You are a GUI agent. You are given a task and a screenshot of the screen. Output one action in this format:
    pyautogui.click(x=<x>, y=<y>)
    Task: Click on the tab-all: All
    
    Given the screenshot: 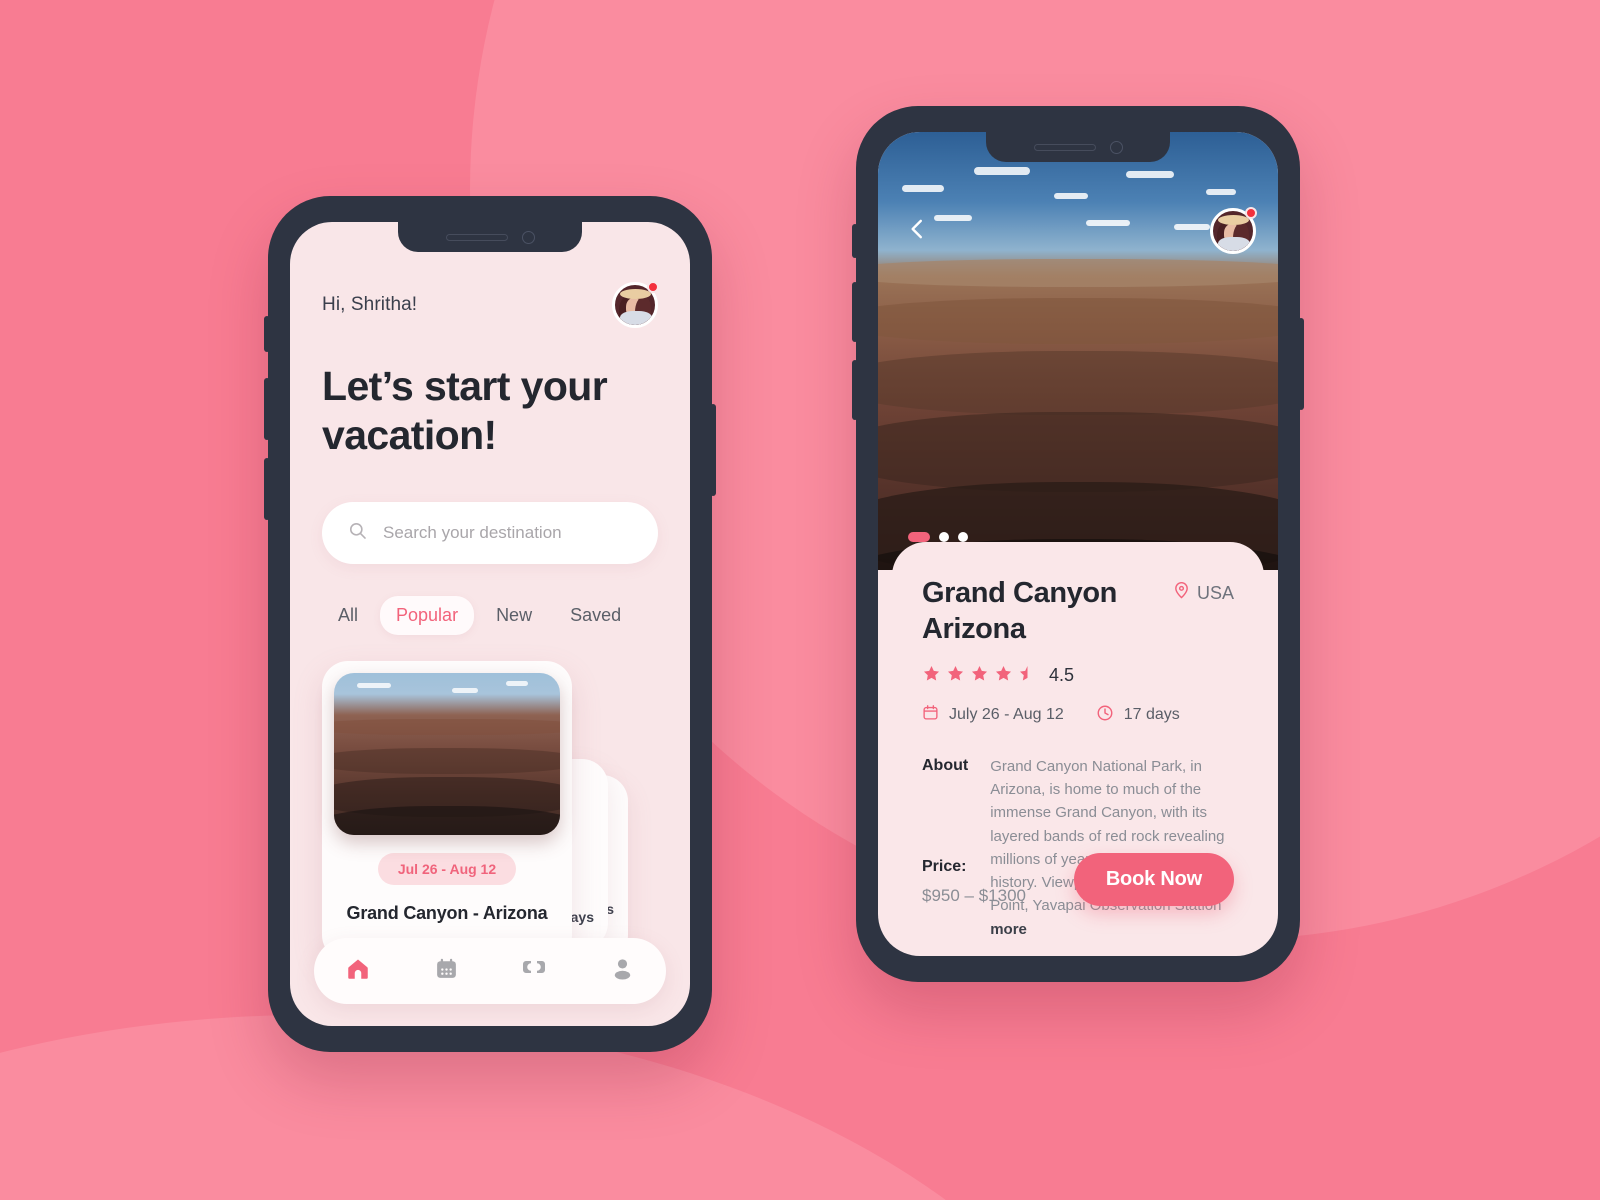 What is the action you would take?
    pyautogui.click(x=348, y=615)
    